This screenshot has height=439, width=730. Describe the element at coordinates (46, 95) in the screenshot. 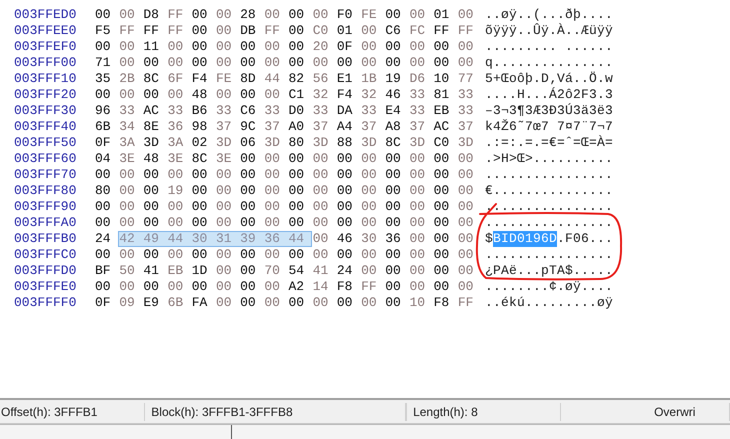

I see `offset-label: 003FFF20` at that location.